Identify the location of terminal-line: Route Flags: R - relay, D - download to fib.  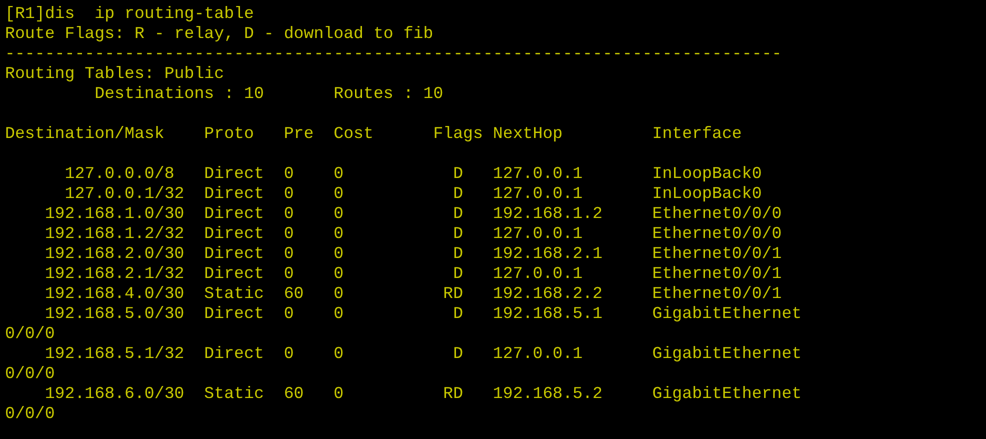
(219, 34).